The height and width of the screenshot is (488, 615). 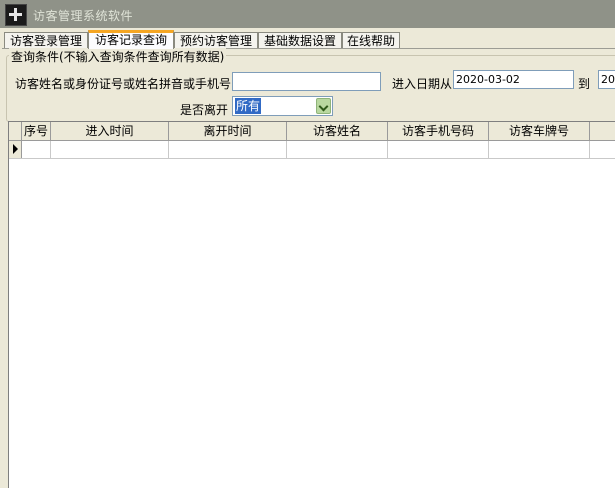 I want to click on current-row-icon, so click(x=15, y=149).